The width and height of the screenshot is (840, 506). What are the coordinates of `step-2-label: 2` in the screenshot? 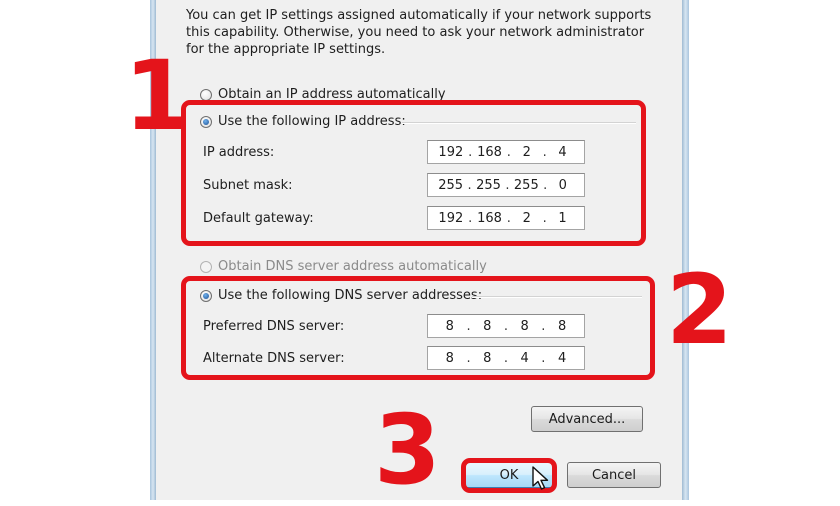 It's located at (699, 310).